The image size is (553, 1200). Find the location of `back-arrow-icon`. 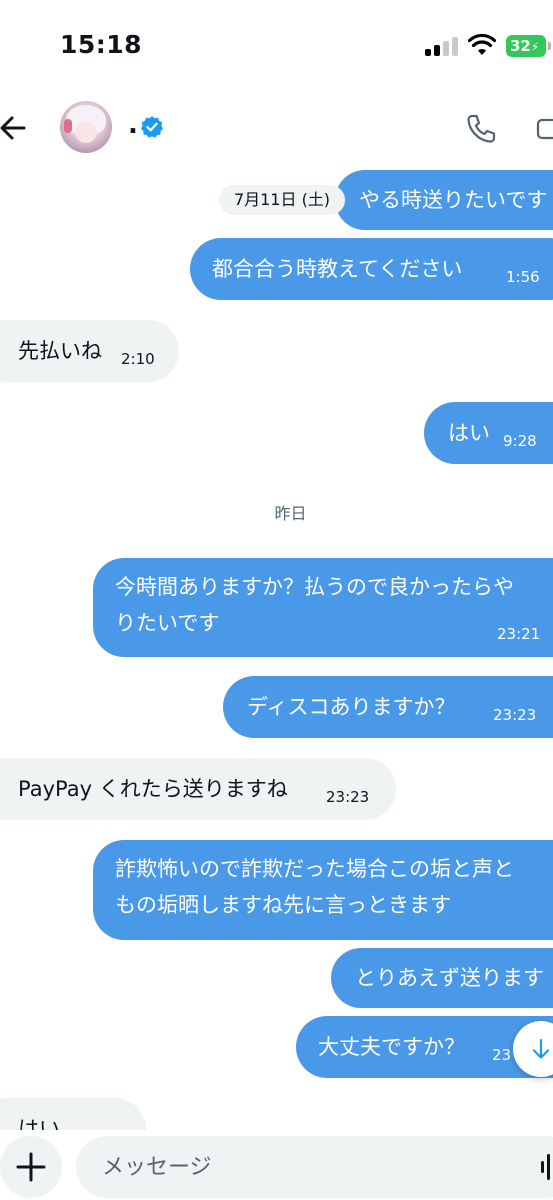

back-arrow-icon is located at coordinates (18, 128).